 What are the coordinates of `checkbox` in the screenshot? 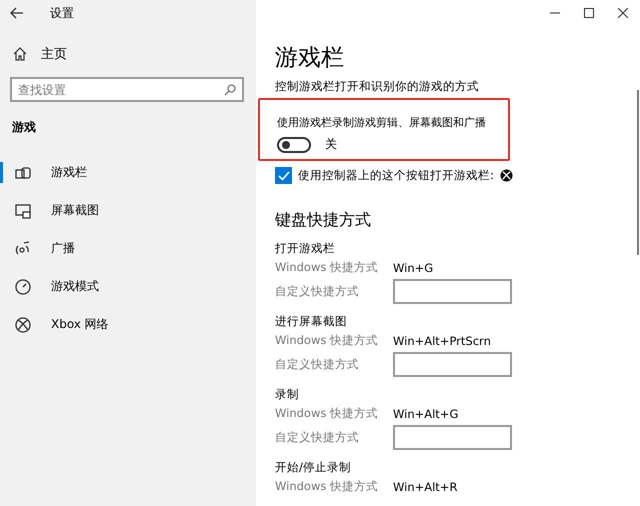 It's located at (283, 175).